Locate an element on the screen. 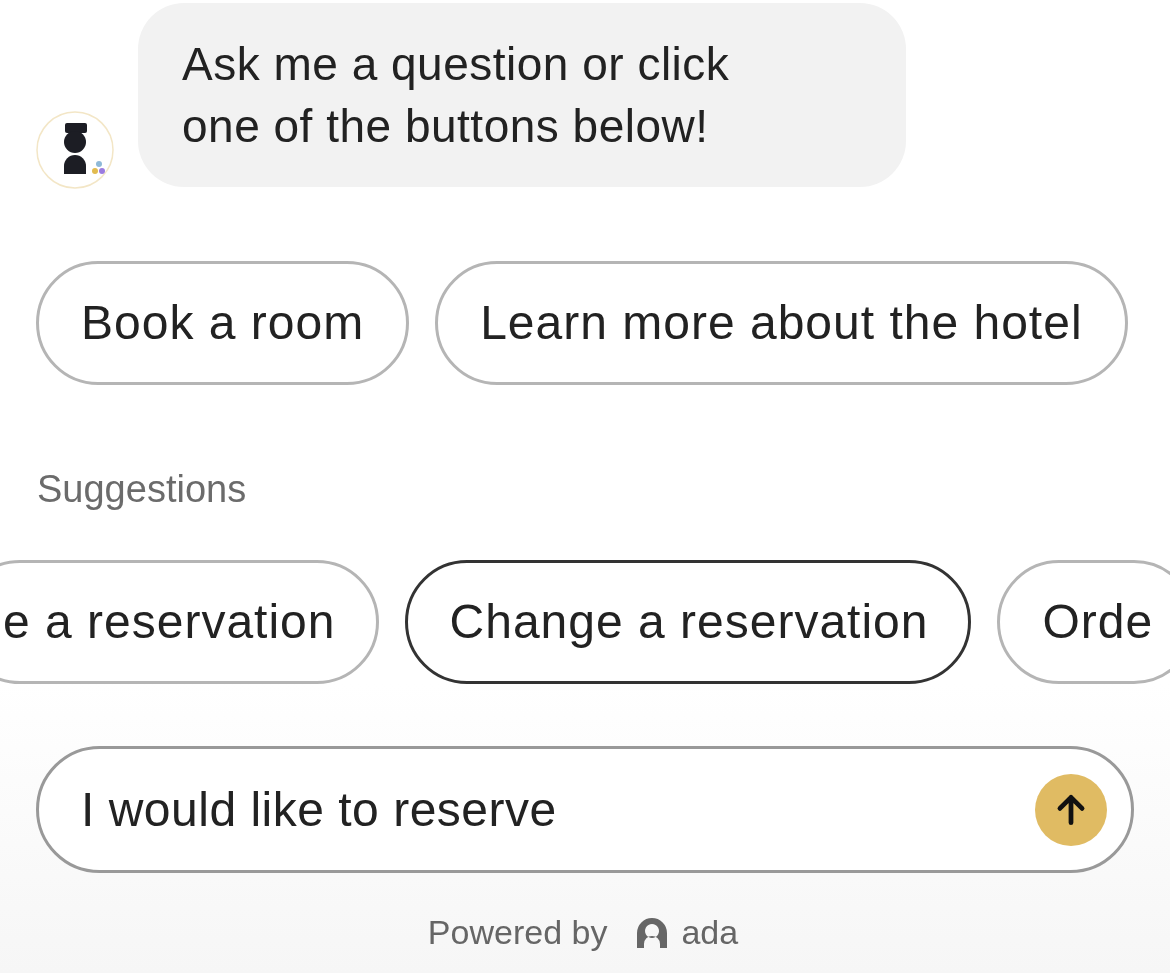 The height and width of the screenshot is (973, 1170). quick-reply-button: Learn more about the hotel is located at coordinates (781, 323).